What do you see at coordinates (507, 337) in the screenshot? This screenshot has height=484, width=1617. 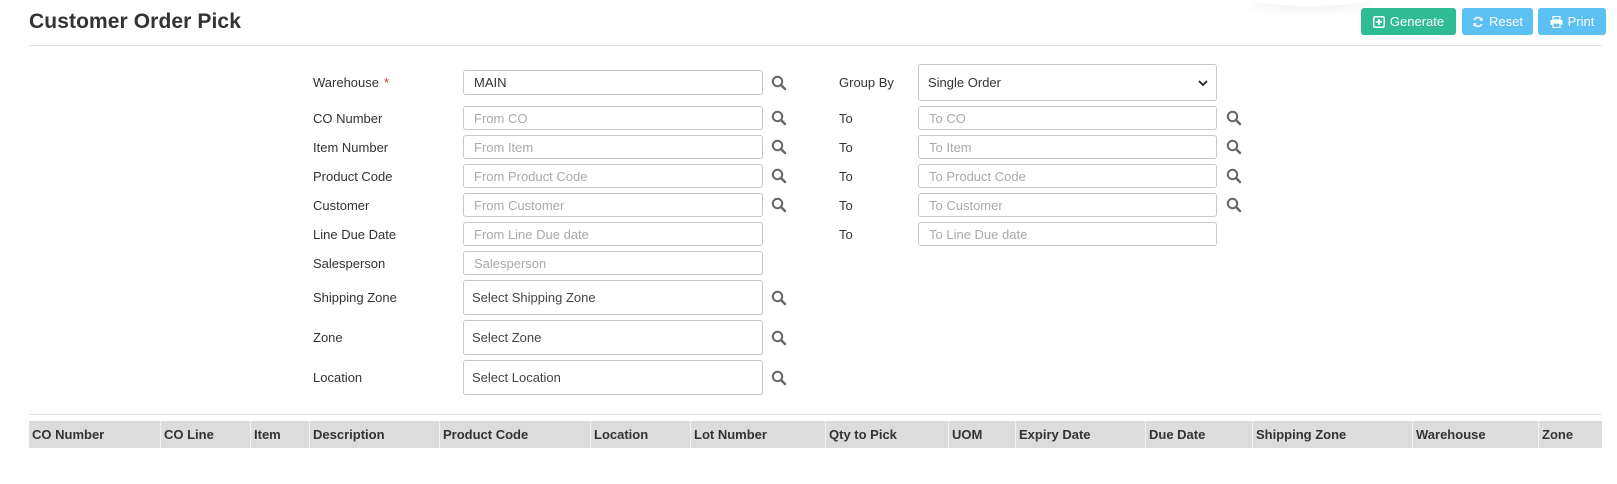 I see `zone-value: Select Zone` at bounding box center [507, 337].